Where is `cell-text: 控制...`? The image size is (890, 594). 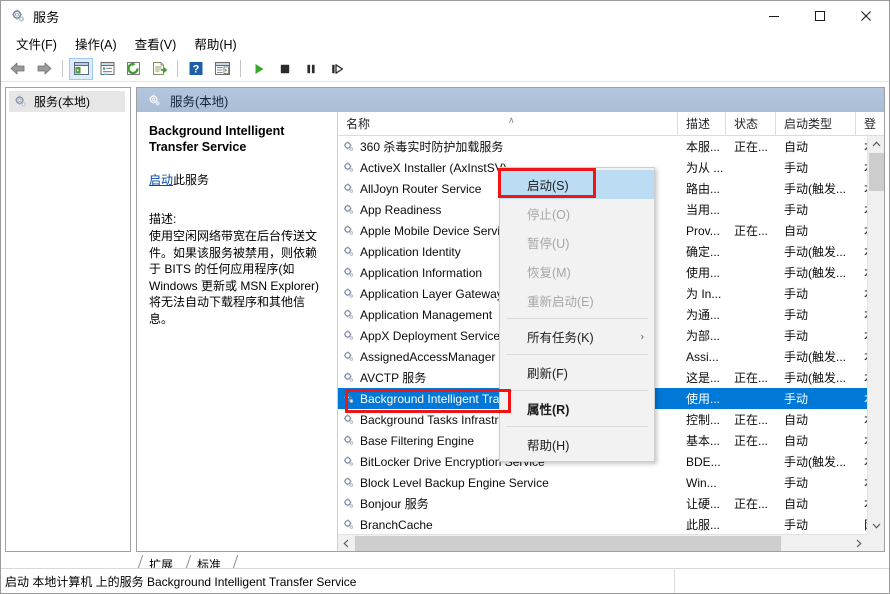 cell-text: 控制... is located at coordinates (703, 420).